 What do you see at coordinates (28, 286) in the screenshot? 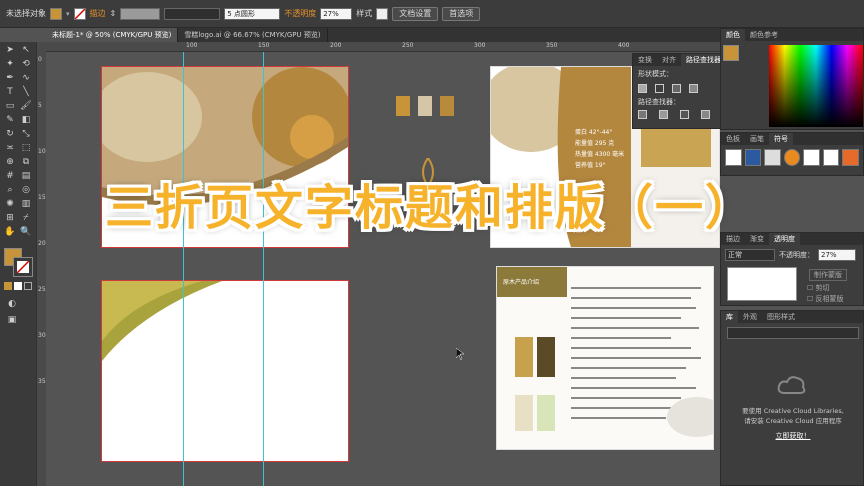
I see `none-mode-icon` at bounding box center [28, 286].